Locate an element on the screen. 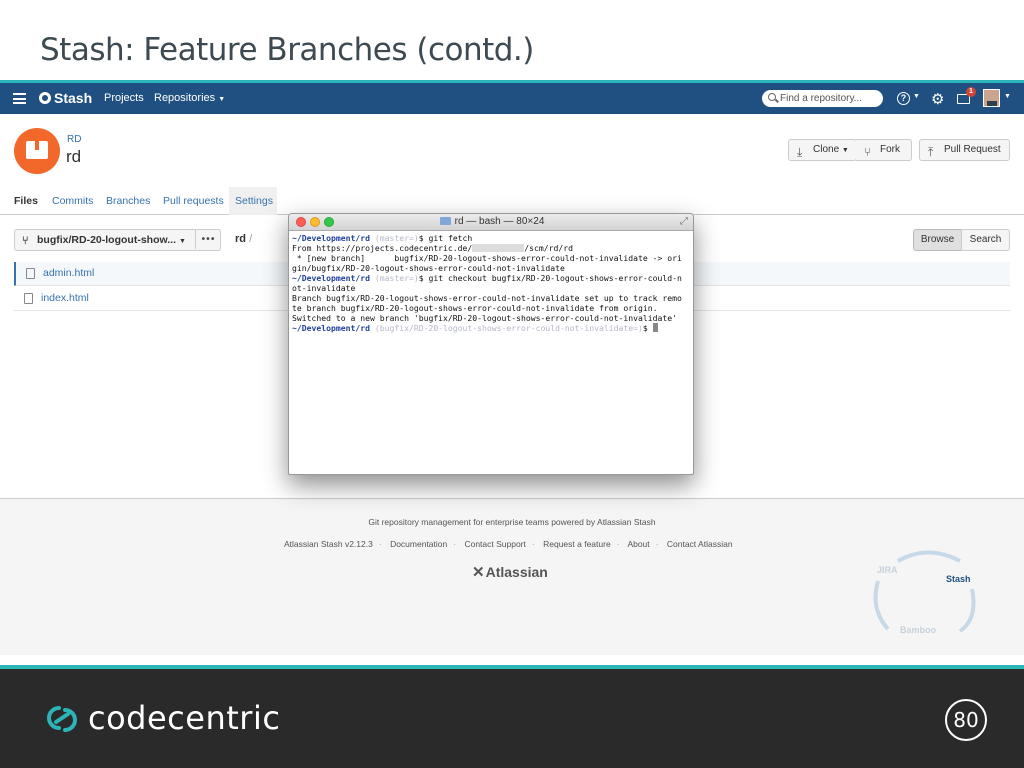  atlassian-logo-icon: ✕ is located at coordinates (478, 572).